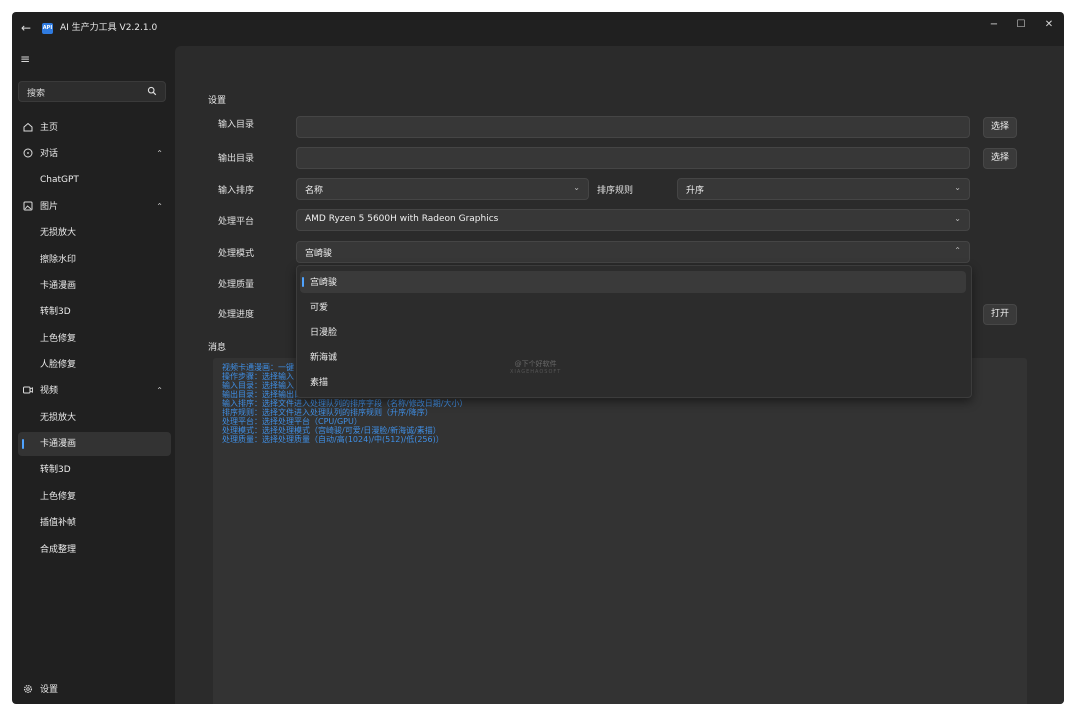 This screenshot has height=706, width=1076. What do you see at coordinates (535, 364) in the screenshot?
I see `watermark-line: @下个好软件` at bounding box center [535, 364].